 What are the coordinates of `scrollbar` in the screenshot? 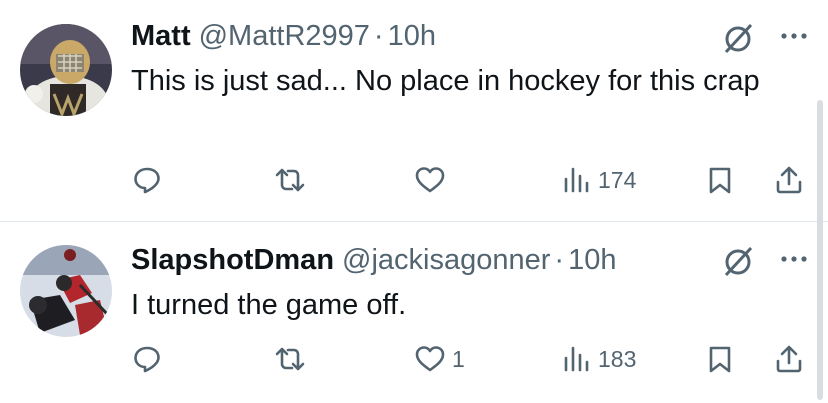 It's located at (820, 250).